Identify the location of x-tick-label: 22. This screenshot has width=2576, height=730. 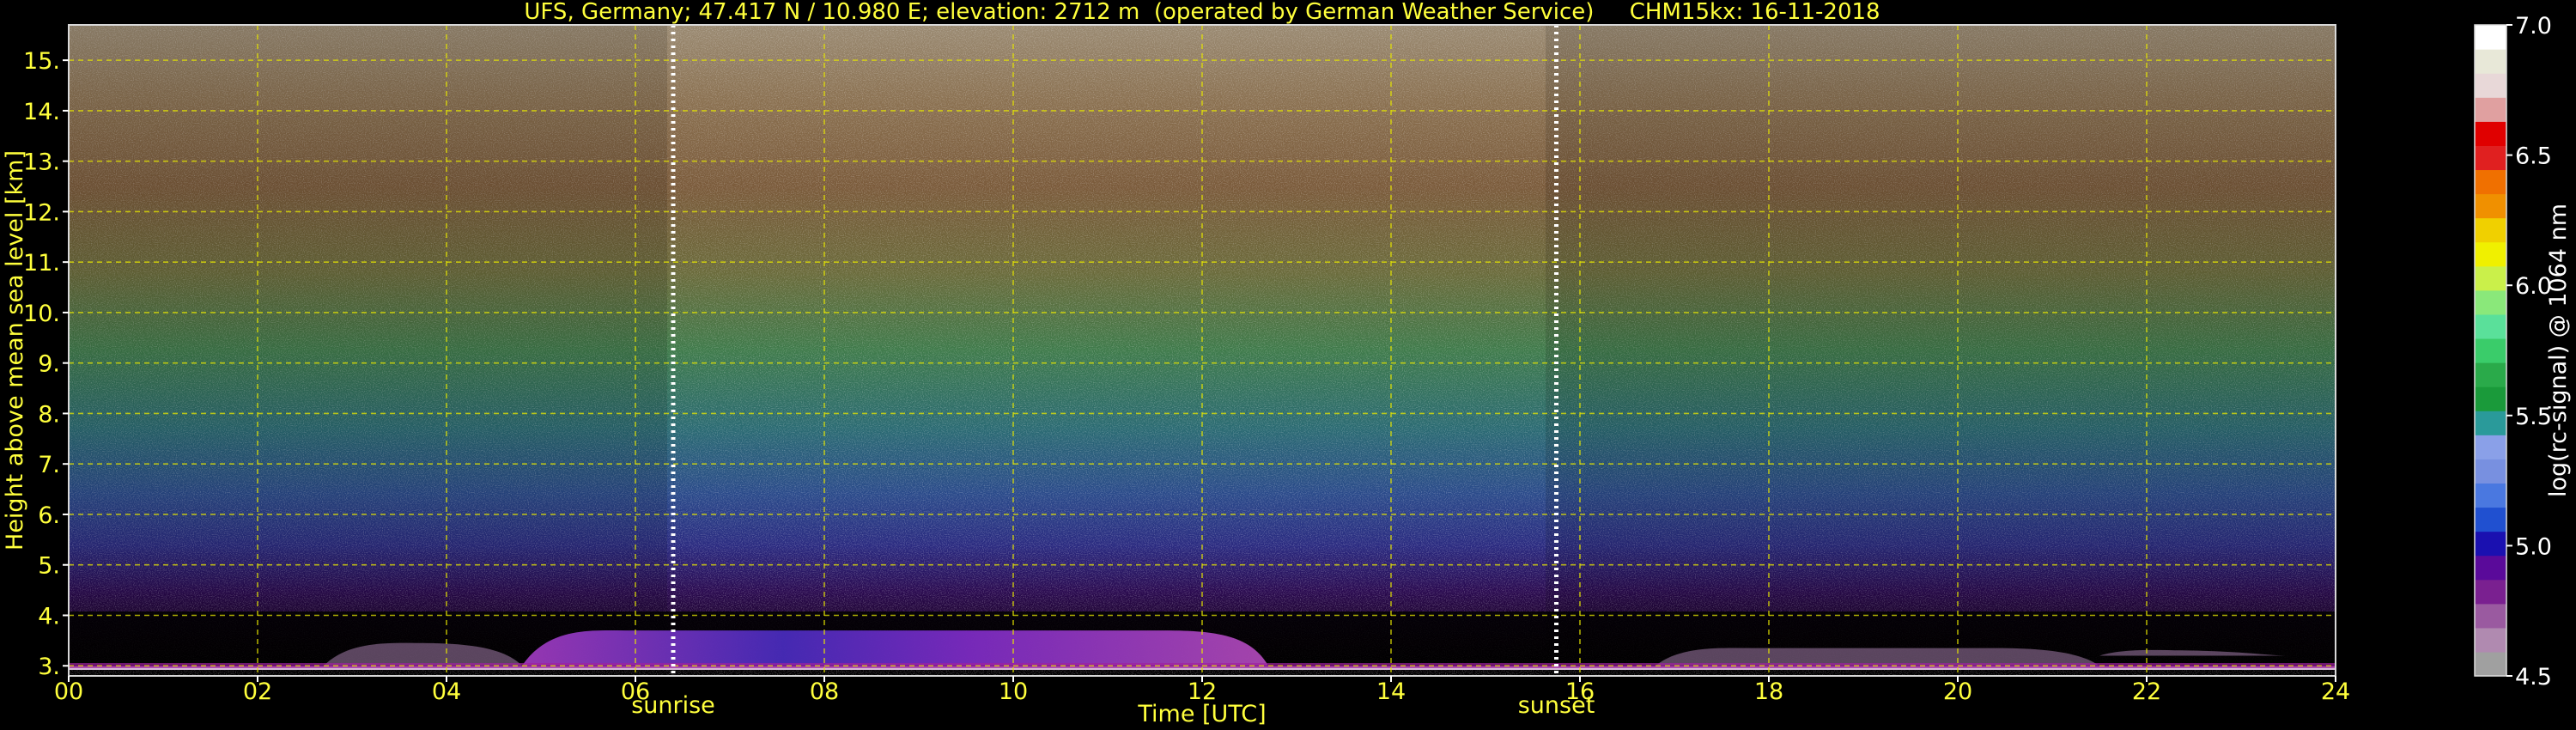
(2146, 691).